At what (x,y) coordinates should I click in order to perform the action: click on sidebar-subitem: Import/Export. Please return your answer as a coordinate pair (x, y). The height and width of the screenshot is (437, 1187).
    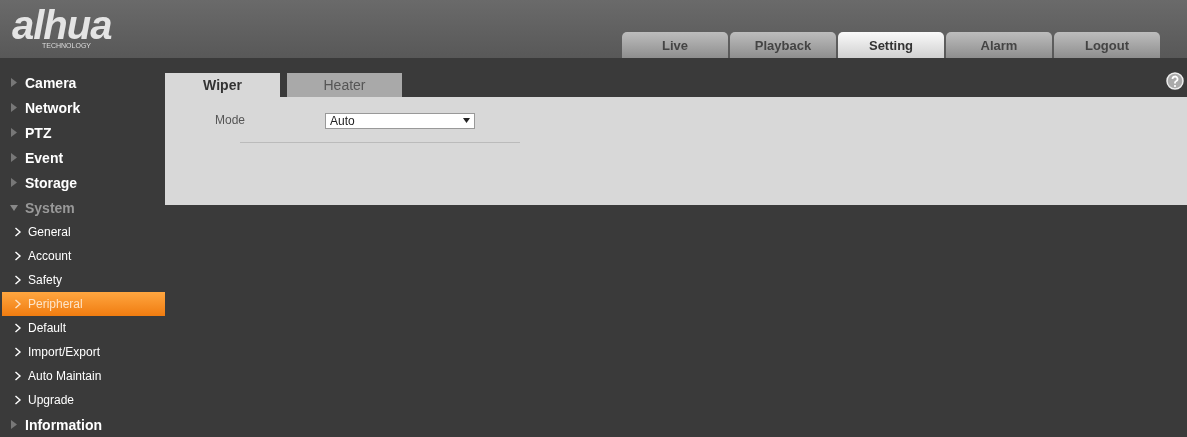
    Looking at the image, I should click on (83, 352).